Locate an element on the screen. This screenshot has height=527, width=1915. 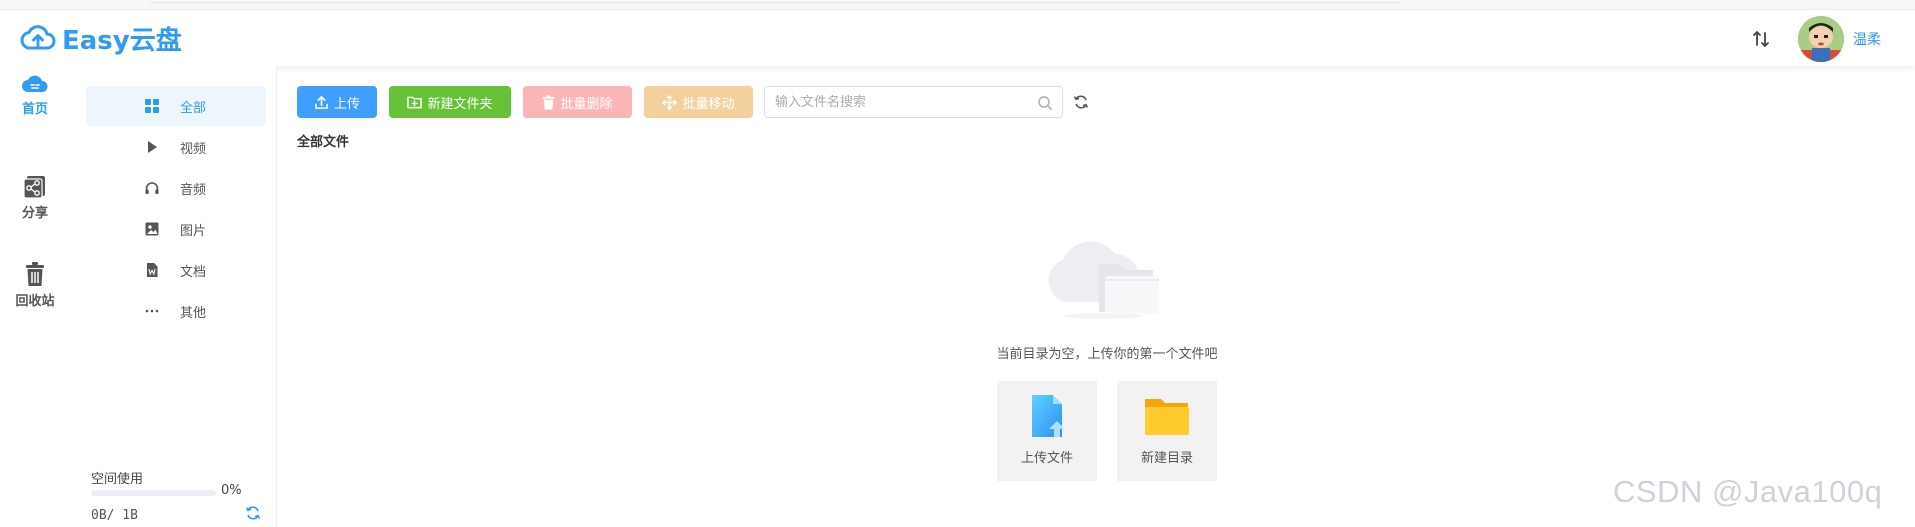
upload-label: 上传 is located at coordinates (346, 103).